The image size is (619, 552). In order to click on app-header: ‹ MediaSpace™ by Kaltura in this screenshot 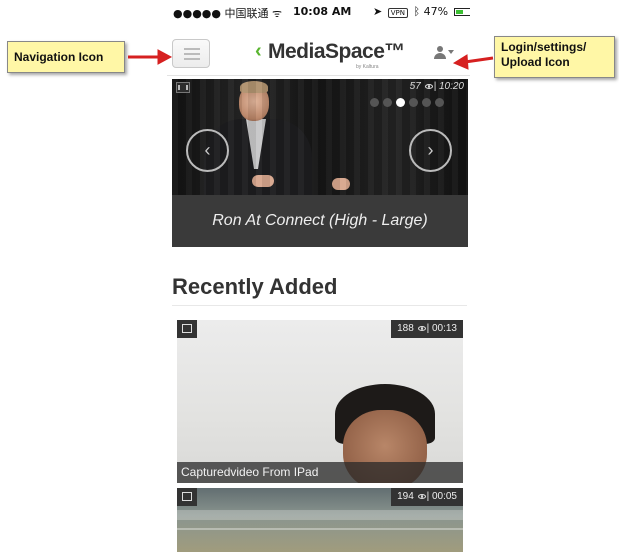, I will do `click(318, 53)`.